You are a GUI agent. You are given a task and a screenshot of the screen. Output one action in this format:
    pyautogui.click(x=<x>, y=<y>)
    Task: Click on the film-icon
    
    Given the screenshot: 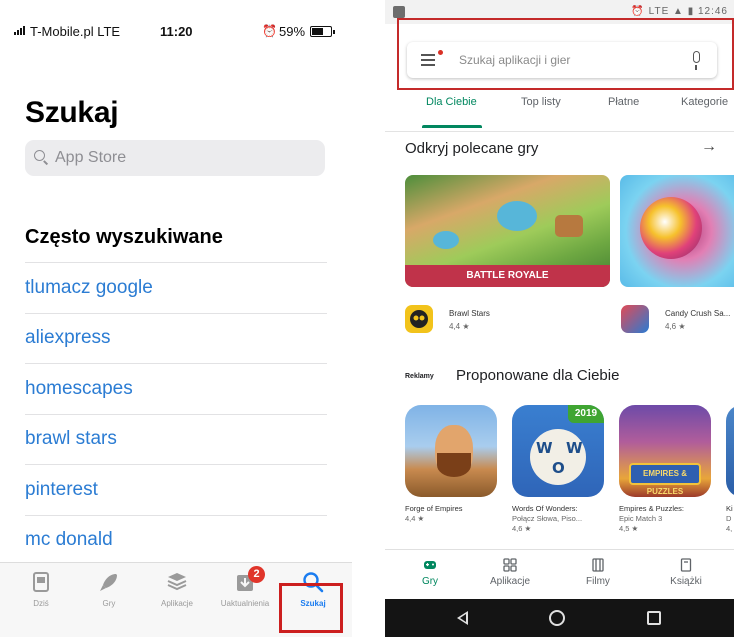 What is the action you would take?
    pyautogui.click(x=598, y=565)
    